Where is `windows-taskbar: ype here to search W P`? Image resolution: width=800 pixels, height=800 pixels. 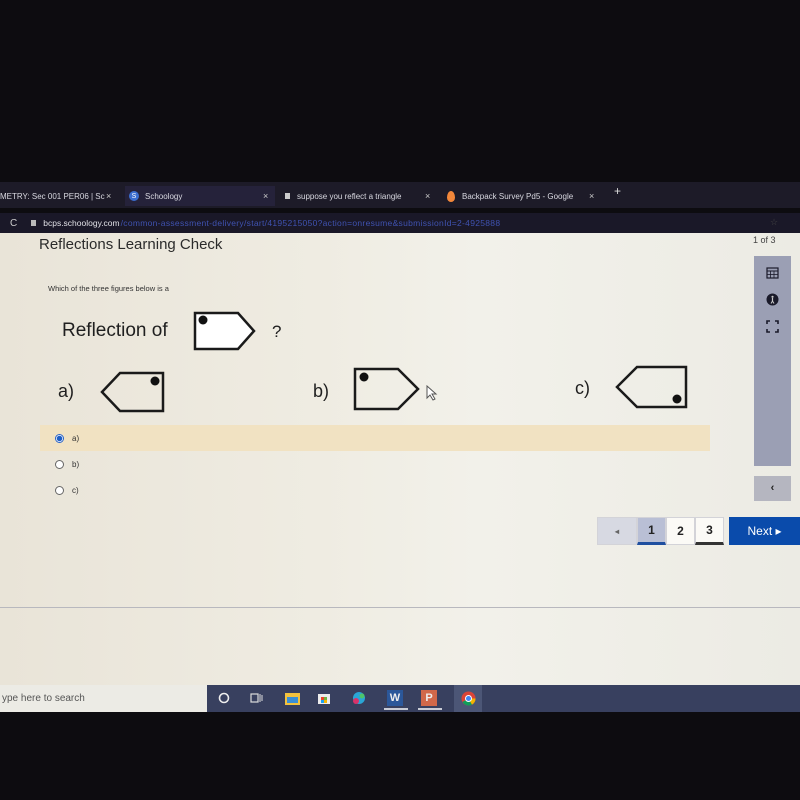 windows-taskbar: ype here to search W P is located at coordinates (400, 698).